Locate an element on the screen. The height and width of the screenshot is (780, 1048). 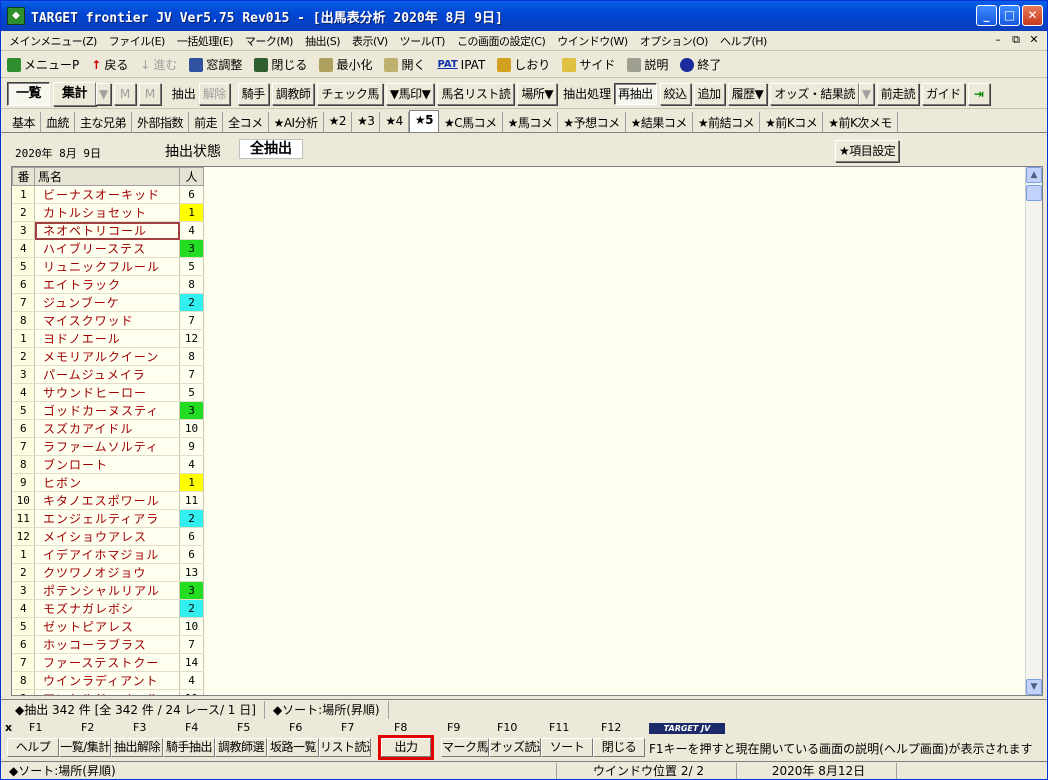
fkey-close-icon: x is located at coordinates (8, 727).